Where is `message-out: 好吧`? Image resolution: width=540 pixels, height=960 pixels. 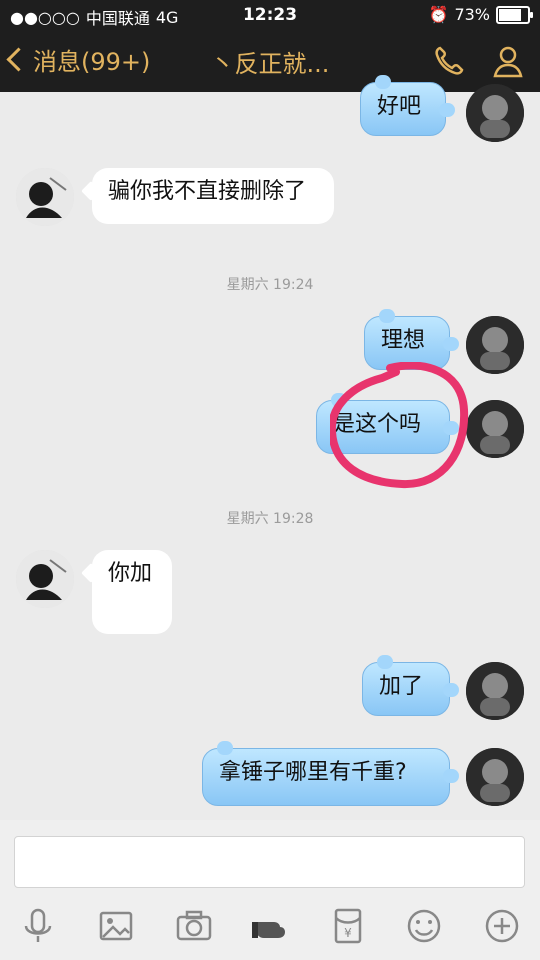
message-out: 好吧 is located at coordinates (407, 105).